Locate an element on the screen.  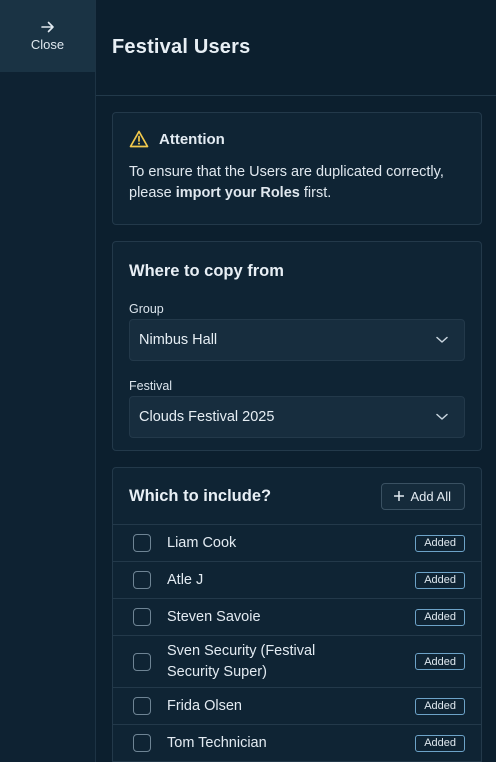
group-select: Nimbus Hall is located at coordinates (297, 340).